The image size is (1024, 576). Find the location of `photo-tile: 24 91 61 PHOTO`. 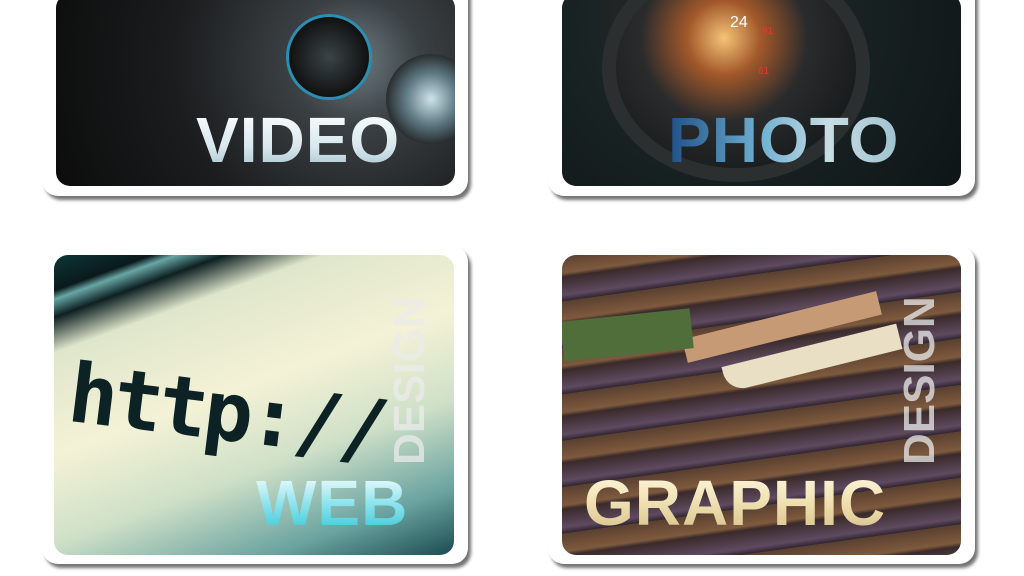

photo-tile: 24 91 61 PHOTO is located at coordinates (761, 98).